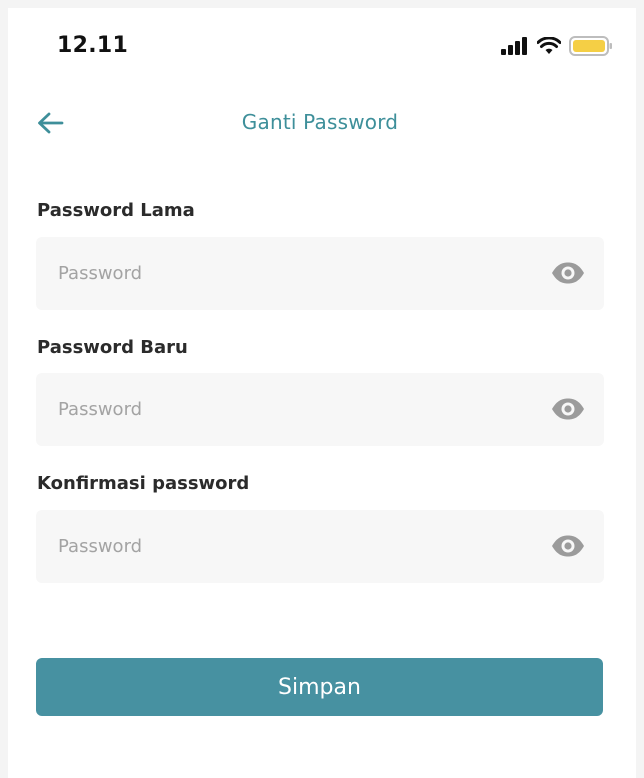 The image size is (644, 778). I want to click on page-title: Ganti Password, so click(320, 122).